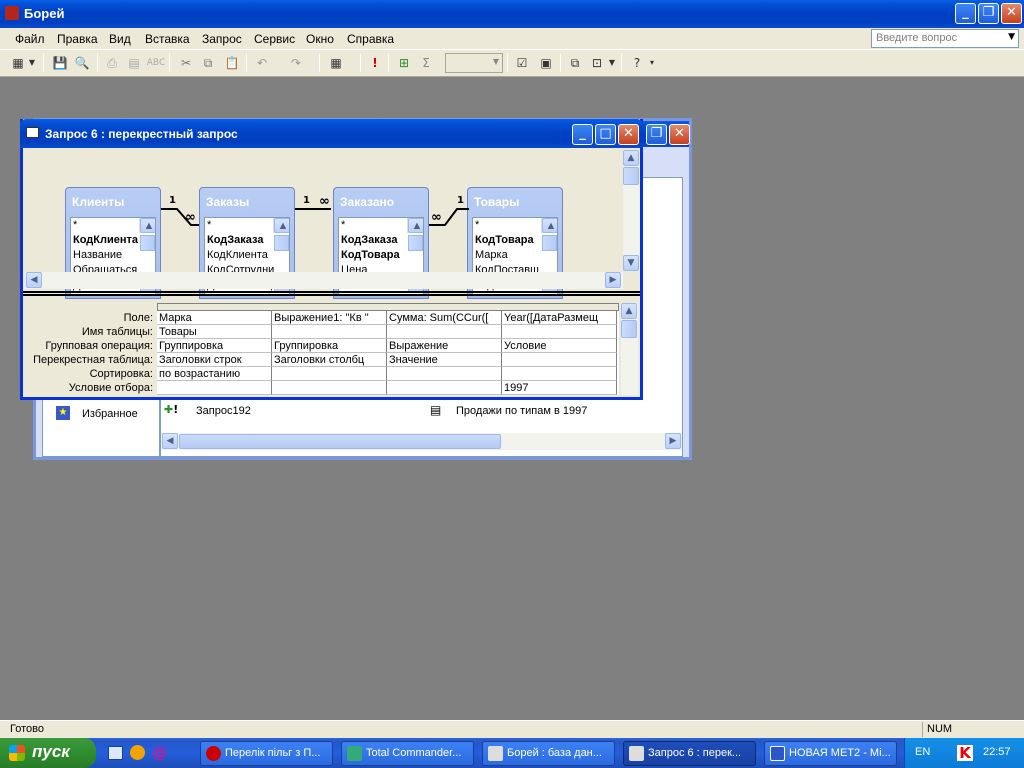 The height and width of the screenshot is (768, 1024). Describe the element at coordinates (444, 360) in the screenshot. I see `grid-cell: Значение` at that location.